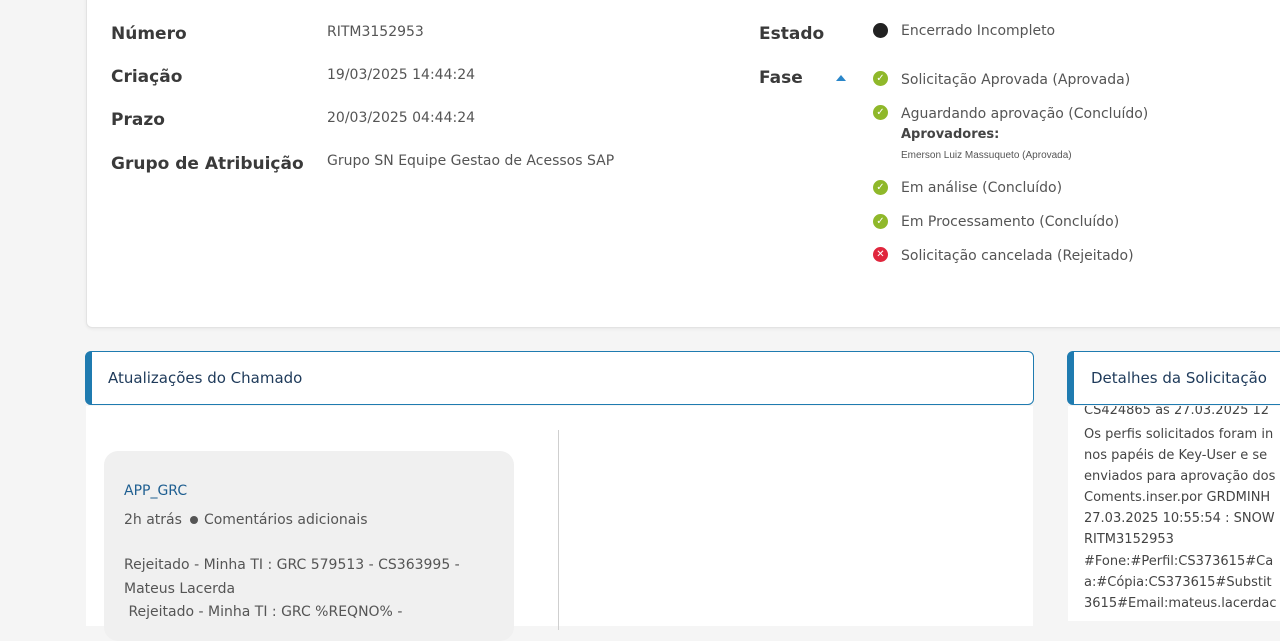  I want to click on bullet-icon, so click(193, 519).